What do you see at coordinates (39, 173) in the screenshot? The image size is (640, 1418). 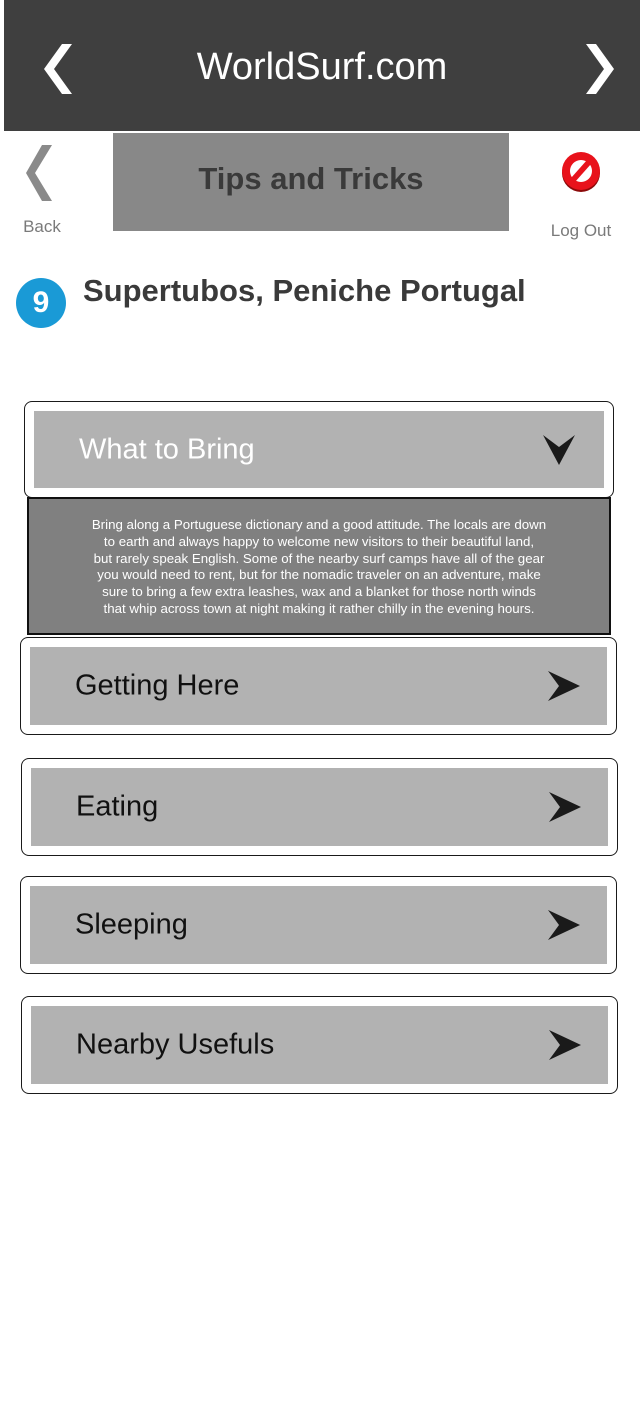 I see `chevron-left-icon` at bounding box center [39, 173].